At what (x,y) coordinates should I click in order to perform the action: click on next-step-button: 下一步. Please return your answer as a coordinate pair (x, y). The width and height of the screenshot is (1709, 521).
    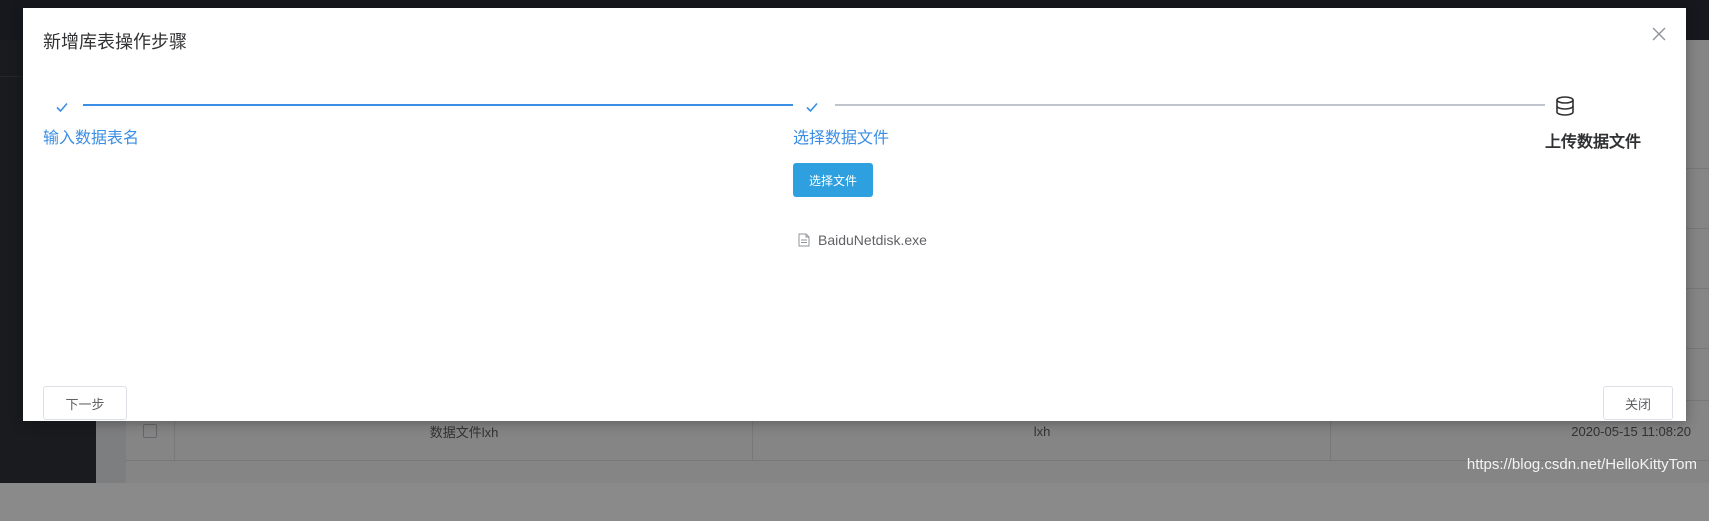
    Looking at the image, I should click on (85, 403).